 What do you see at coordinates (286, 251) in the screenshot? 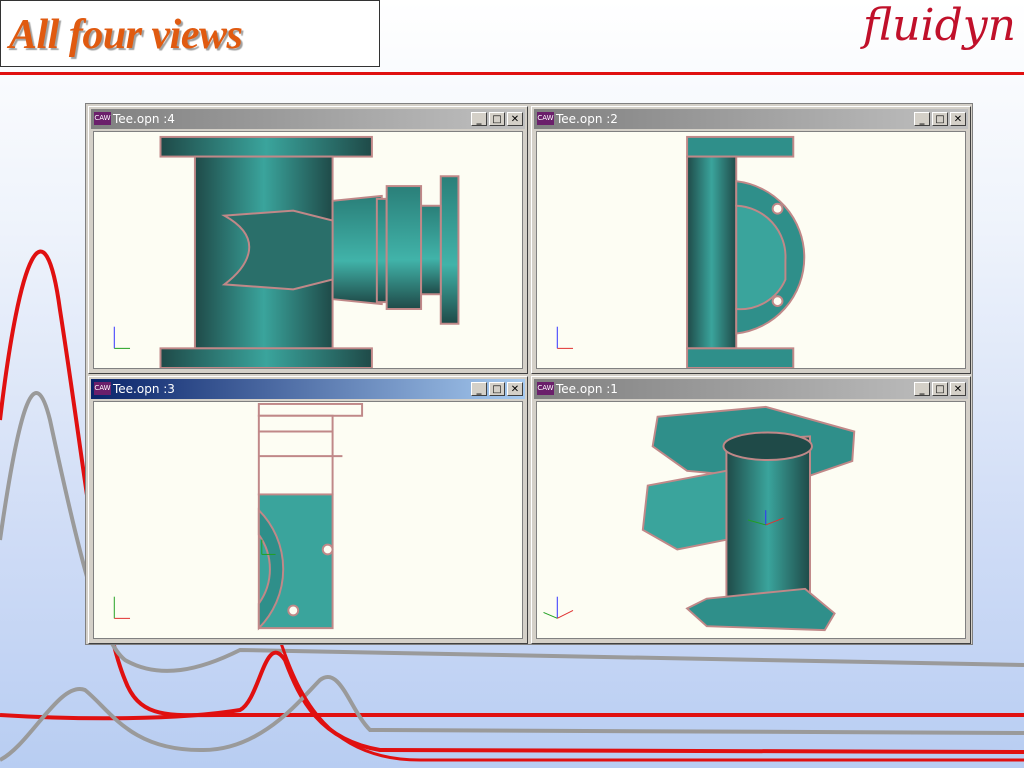
I see `tee-side-view` at bounding box center [286, 251].